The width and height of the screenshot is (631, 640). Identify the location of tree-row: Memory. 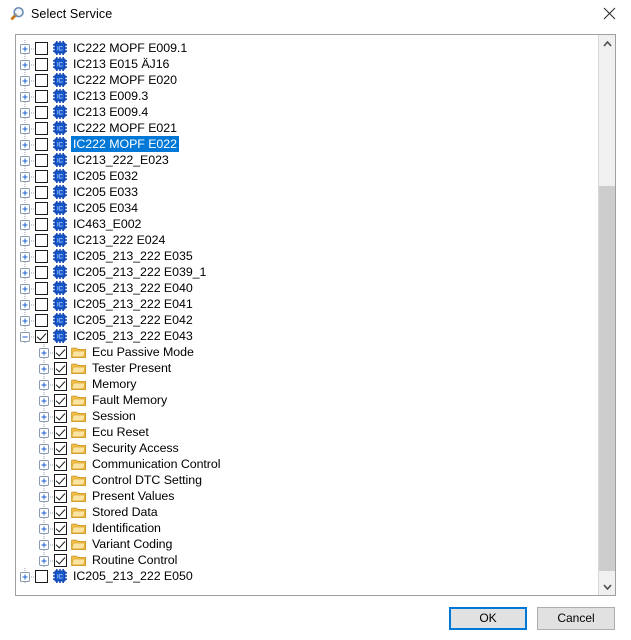
(307, 384).